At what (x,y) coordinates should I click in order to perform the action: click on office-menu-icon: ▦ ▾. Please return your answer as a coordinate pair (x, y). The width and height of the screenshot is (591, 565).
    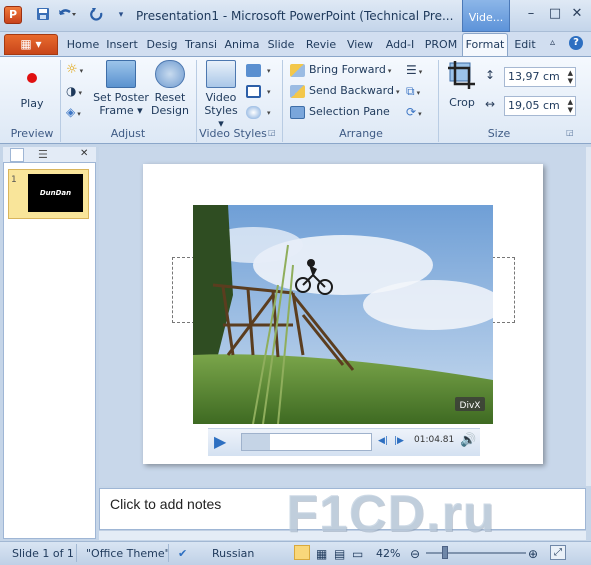
    Looking at the image, I should click on (31, 44).